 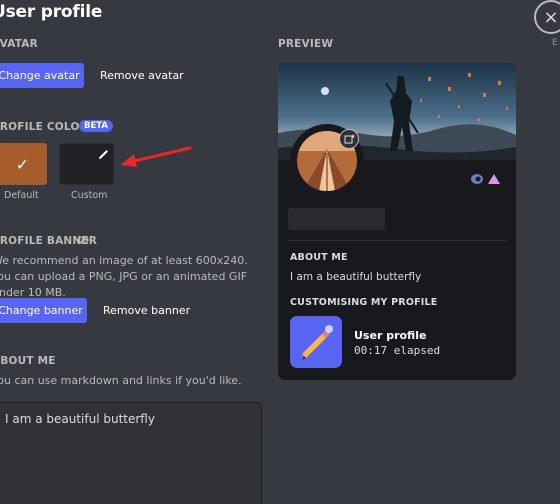 I want to click on custom-swatch-caption: Custom, so click(x=89, y=195).